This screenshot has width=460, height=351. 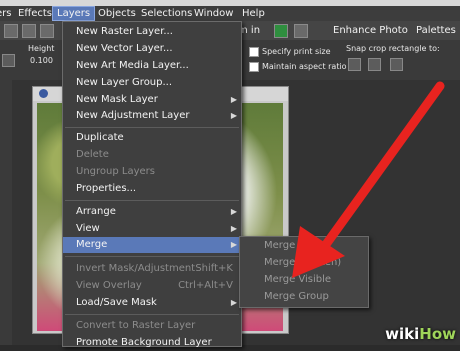 What do you see at coordinates (29, 31) in the screenshot?
I see `redo-icon` at bounding box center [29, 31].